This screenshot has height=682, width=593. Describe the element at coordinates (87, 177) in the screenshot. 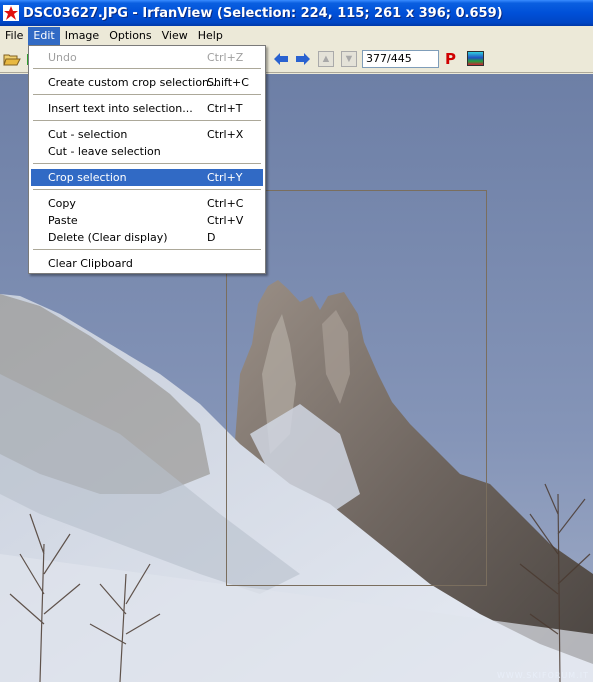

I see `menu-item-label: Crop selection` at that location.